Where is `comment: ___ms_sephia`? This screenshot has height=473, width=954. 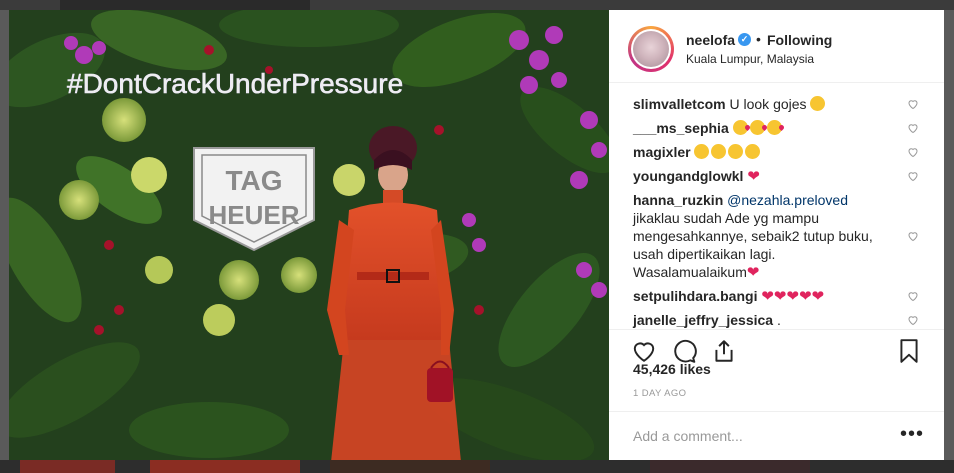
comment: ___ms_sephia is located at coordinates (763, 128).